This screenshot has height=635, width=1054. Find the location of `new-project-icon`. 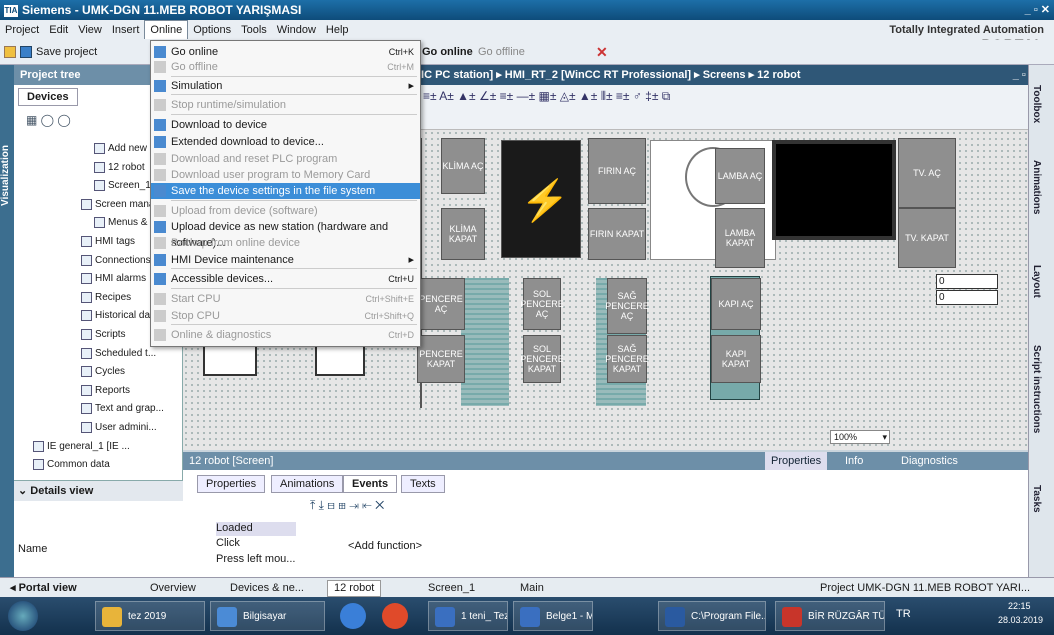

new-project-icon is located at coordinates (10, 52).